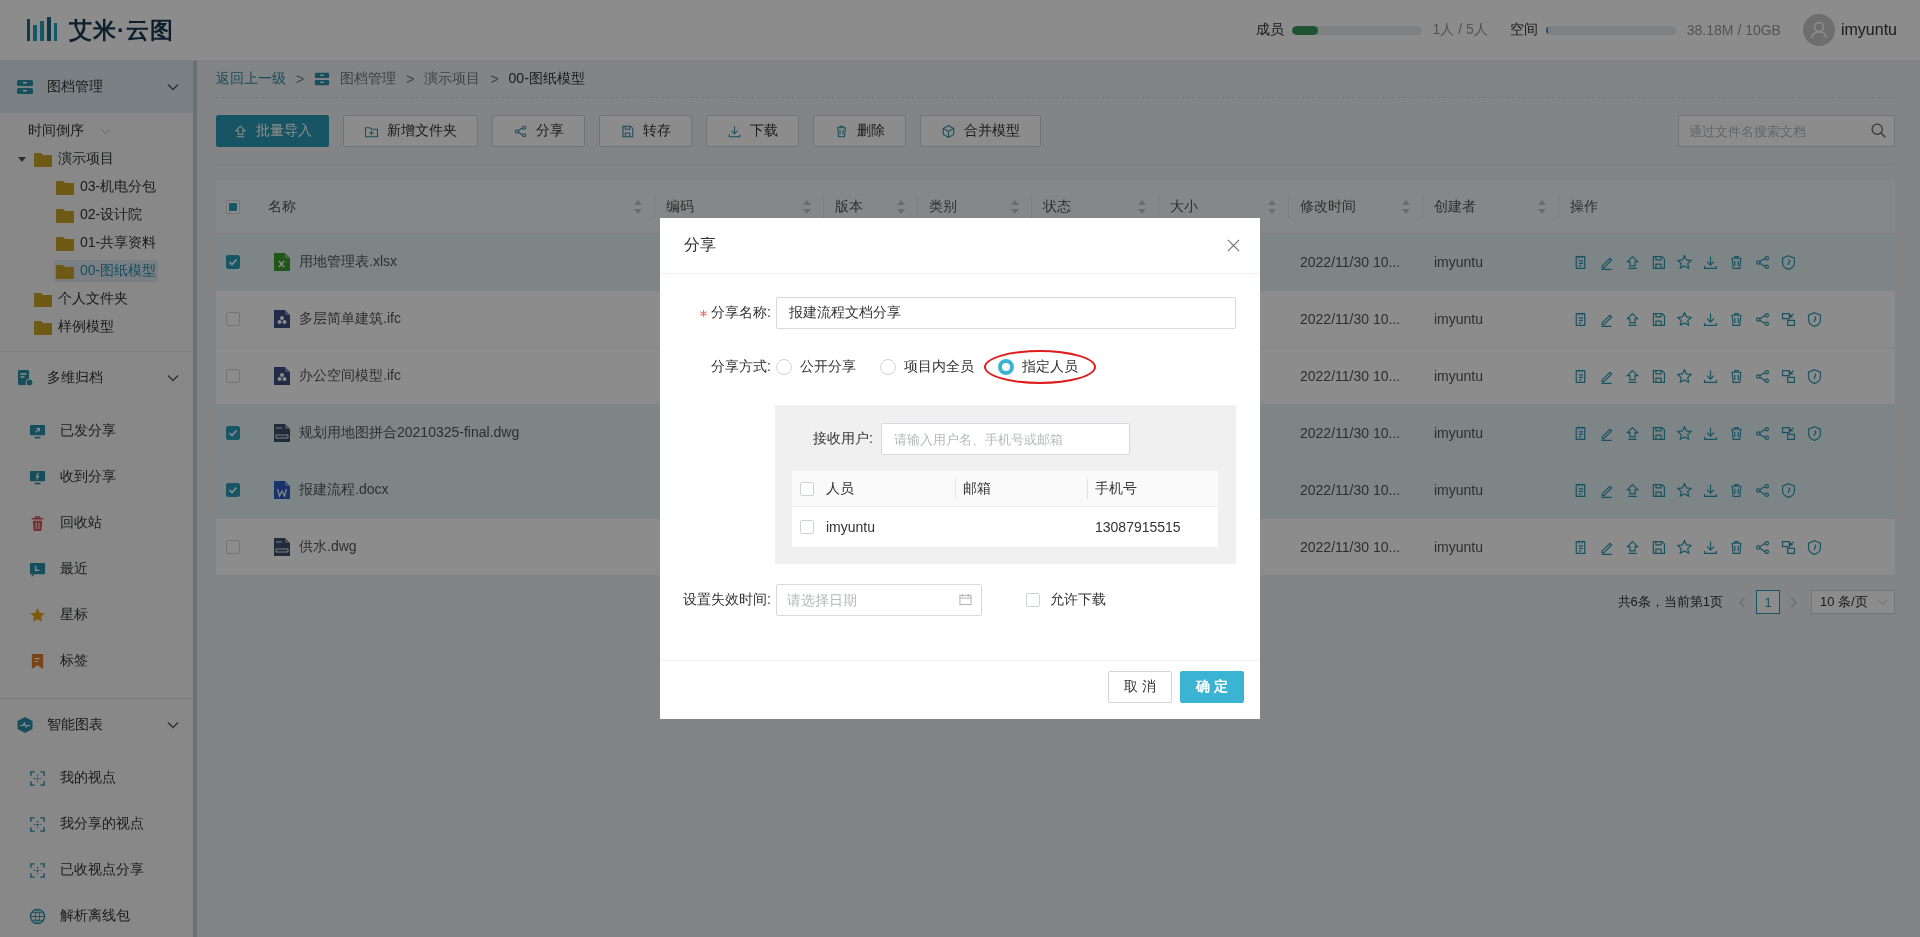 This screenshot has width=1920, height=937. What do you see at coordinates (1138, 527) in the screenshot?
I see `phone-number: 13087915515` at bounding box center [1138, 527].